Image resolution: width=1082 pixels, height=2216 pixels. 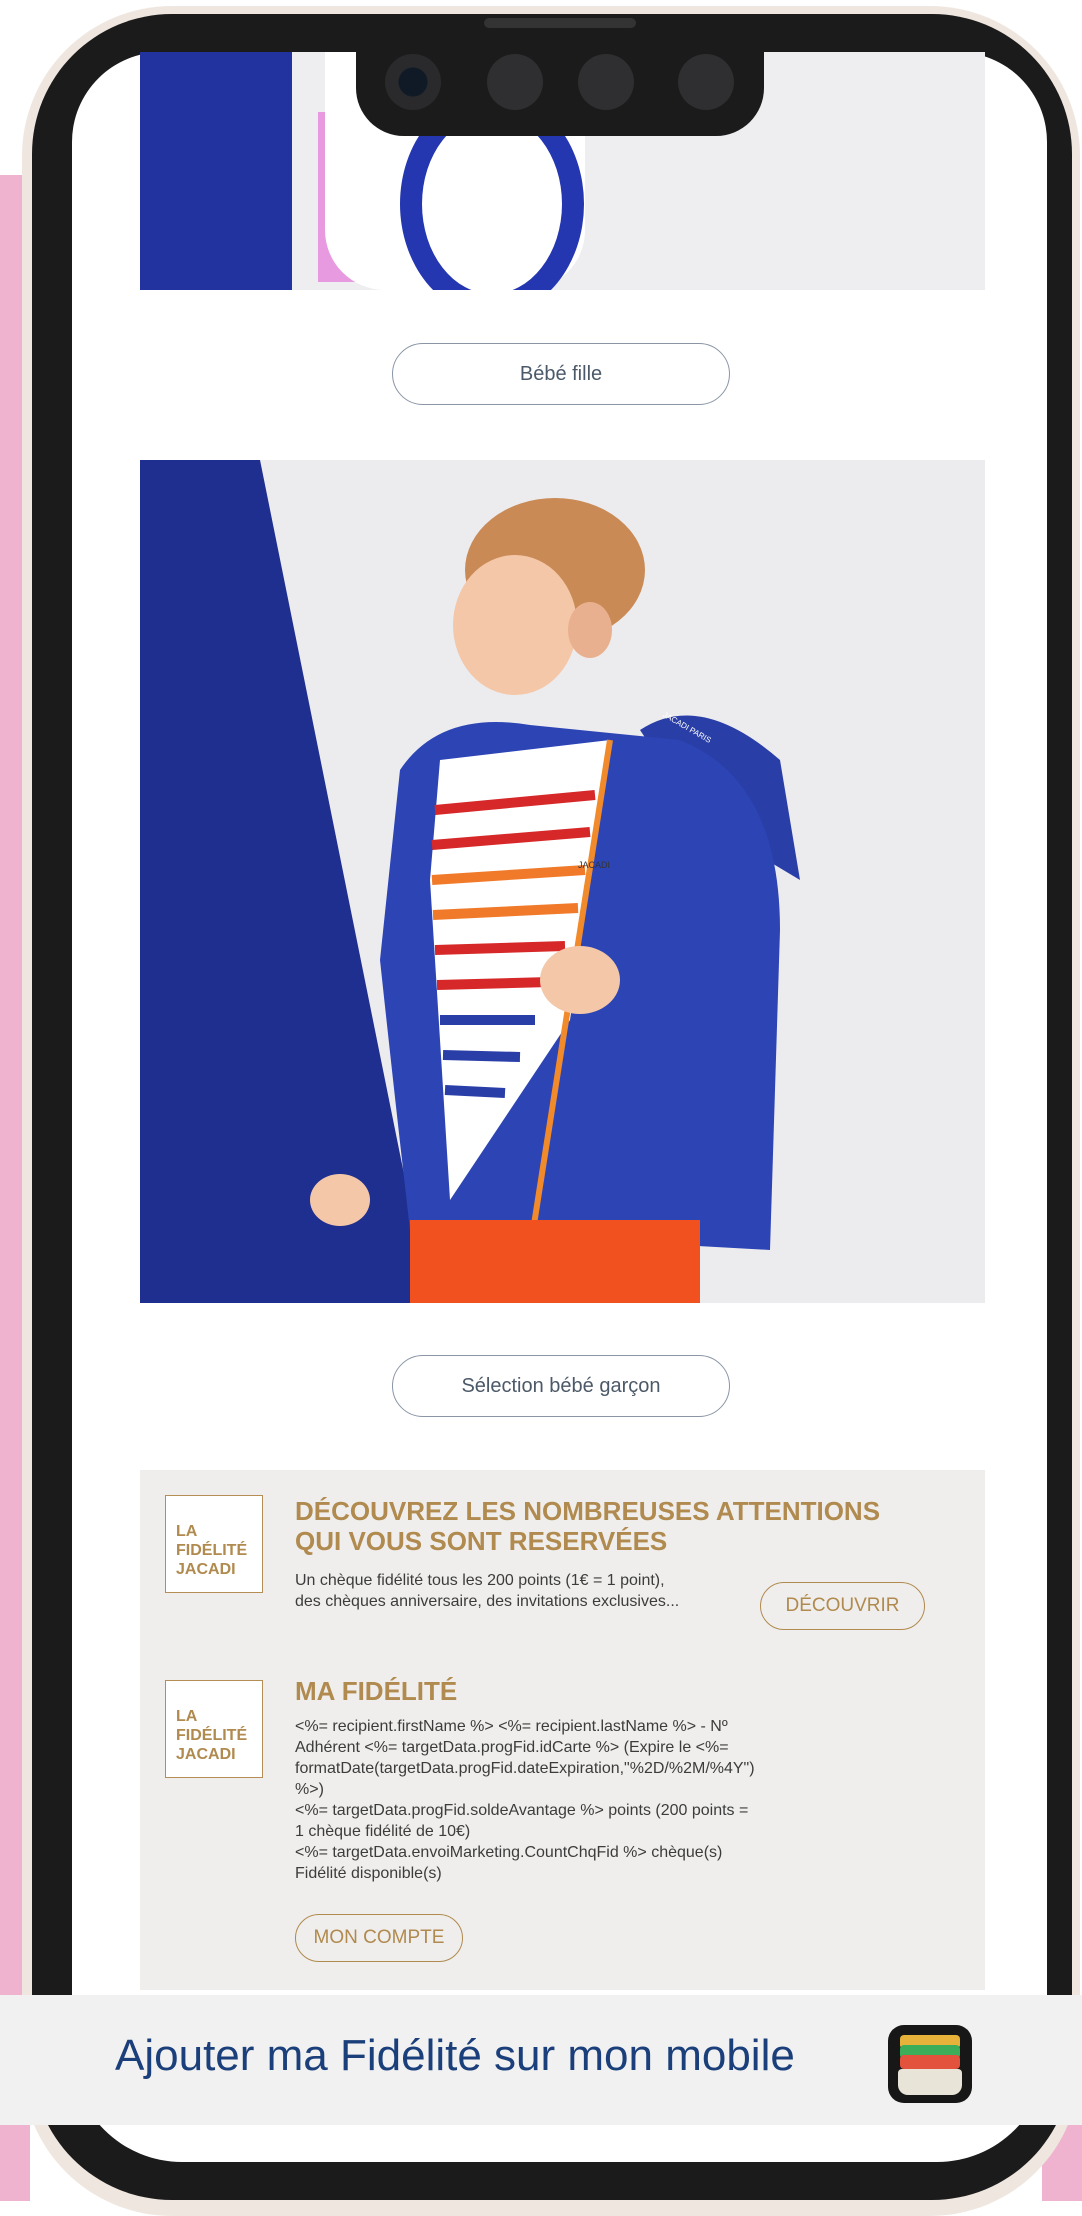 I want to click on wallet-icon, so click(x=930, y=2064).